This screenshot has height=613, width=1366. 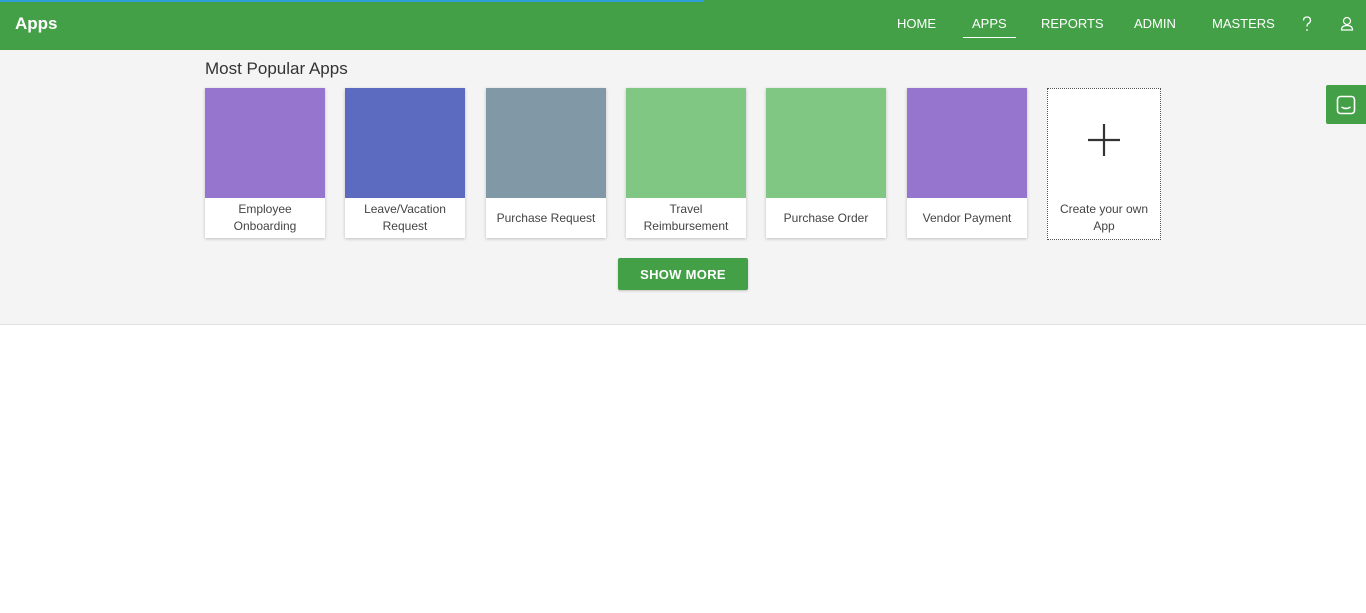 I want to click on app-label: Vendor Payment, so click(x=967, y=217).